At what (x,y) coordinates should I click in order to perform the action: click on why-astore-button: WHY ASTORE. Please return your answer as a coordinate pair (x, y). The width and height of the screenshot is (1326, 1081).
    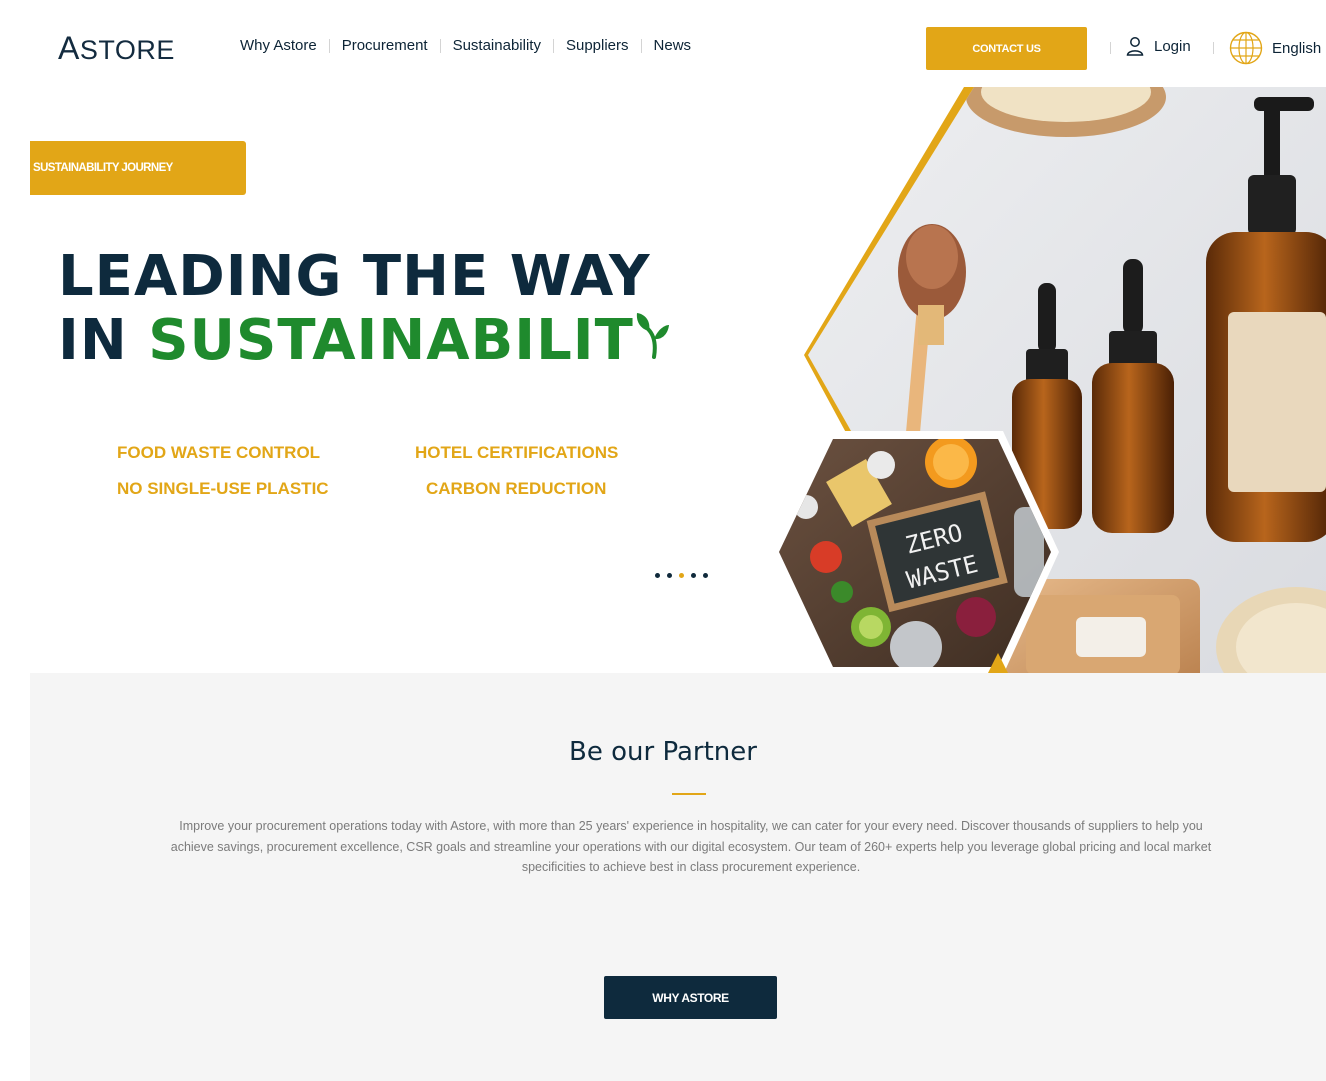
    Looking at the image, I should click on (690, 997).